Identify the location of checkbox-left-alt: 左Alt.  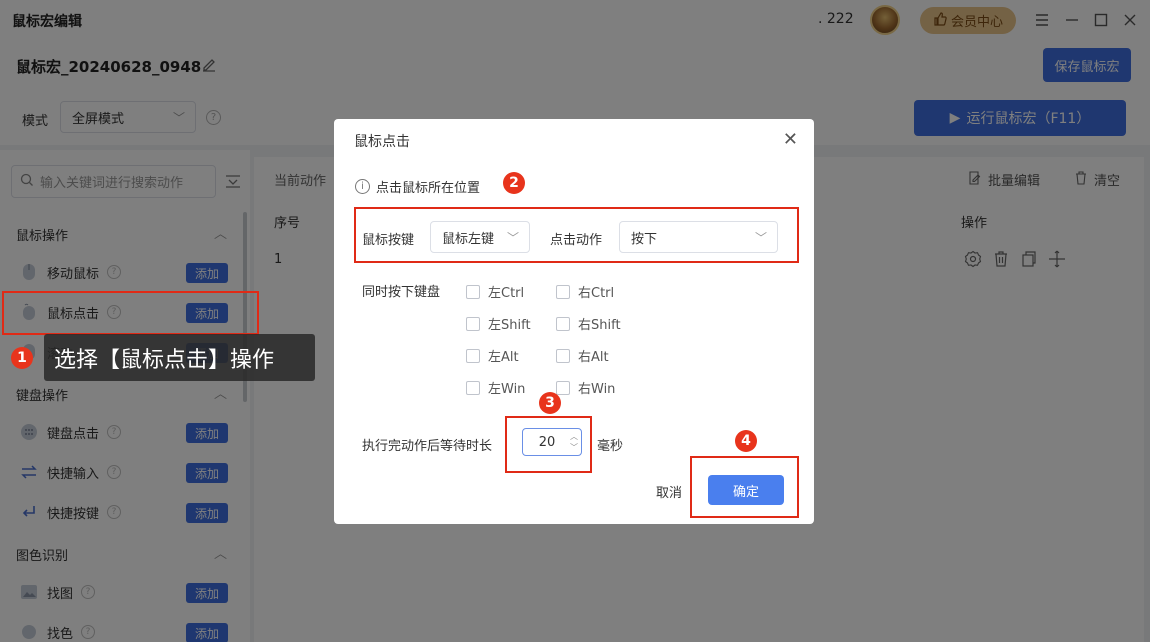
(492, 355).